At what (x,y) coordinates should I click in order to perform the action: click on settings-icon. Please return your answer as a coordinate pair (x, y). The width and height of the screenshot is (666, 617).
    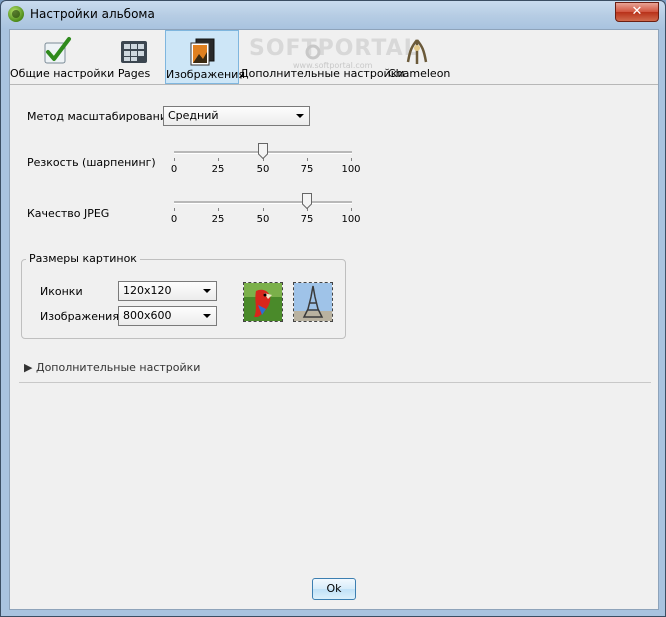
    Looking at the image, I should click on (313, 52).